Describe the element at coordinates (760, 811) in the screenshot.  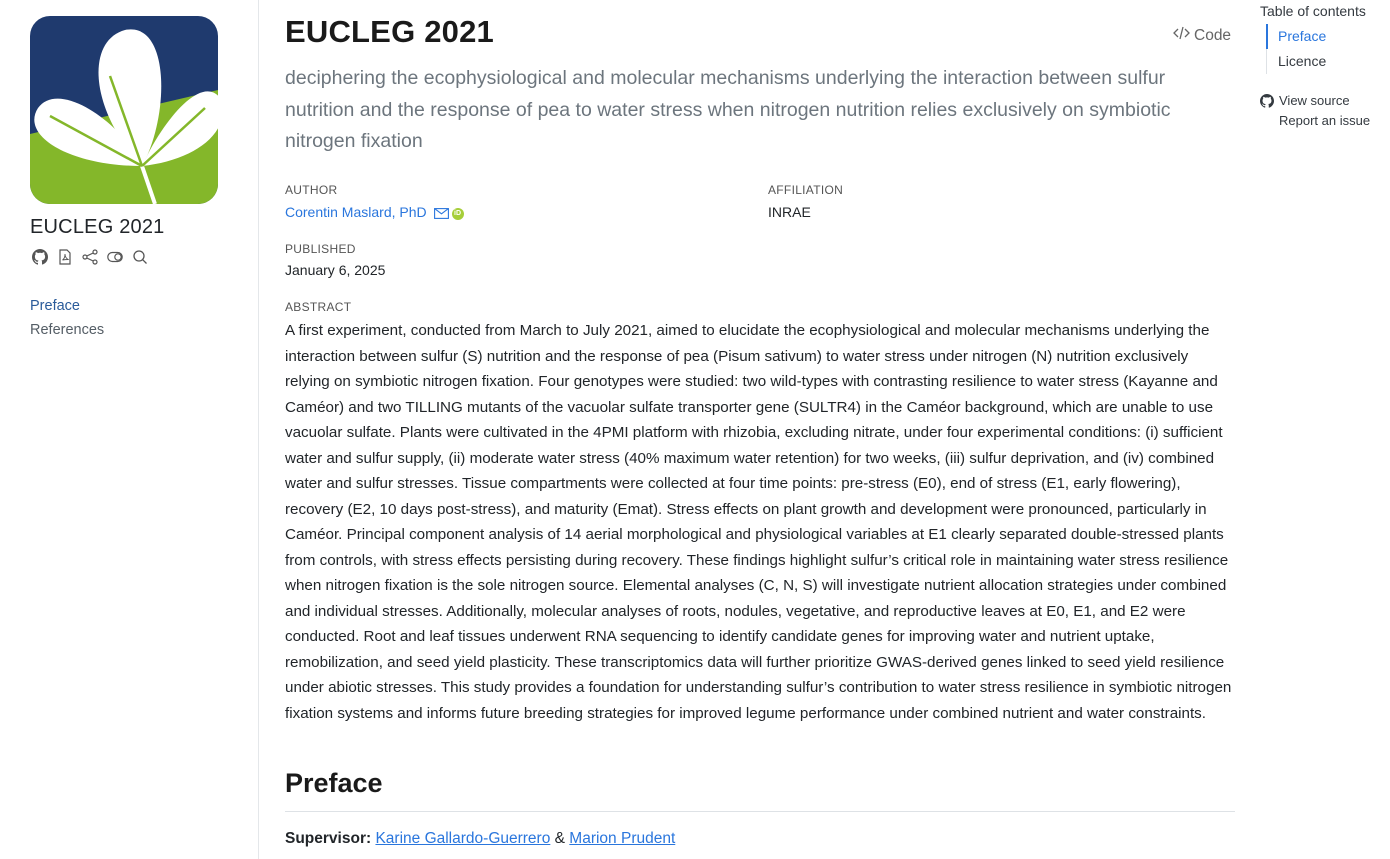
I see `heading-divider` at that location.